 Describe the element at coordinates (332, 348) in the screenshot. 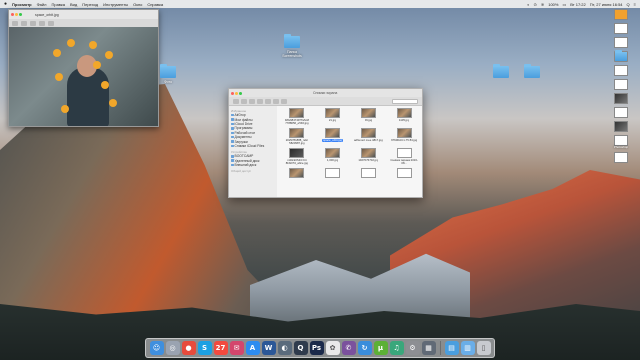

I see `photos-app-icon: ✿` at that location.